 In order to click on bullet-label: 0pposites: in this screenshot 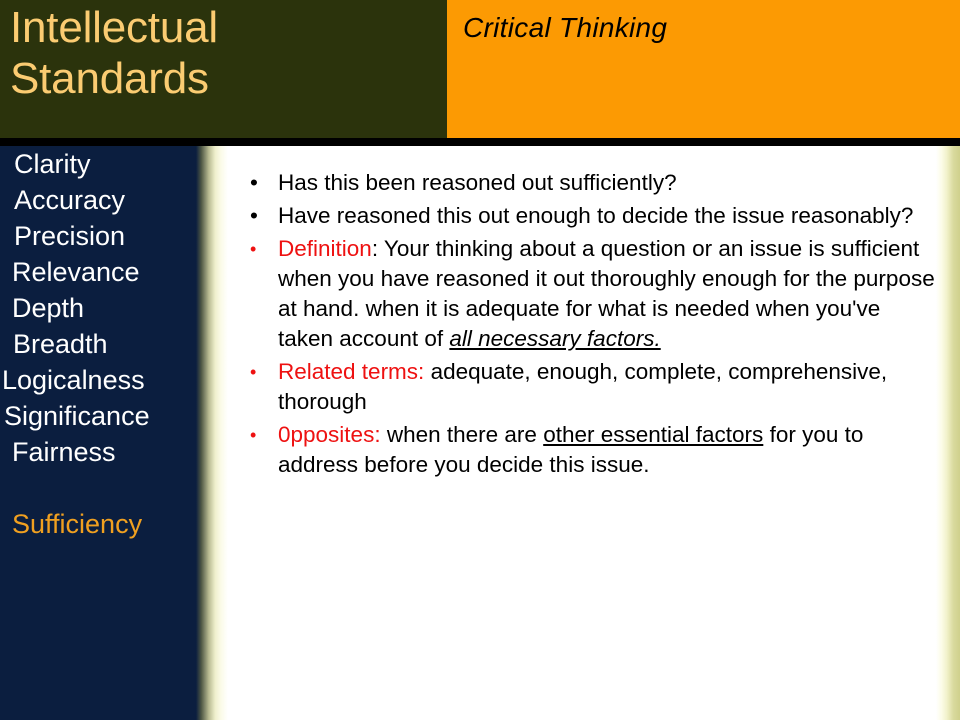, I will do `click(329, 434)`.